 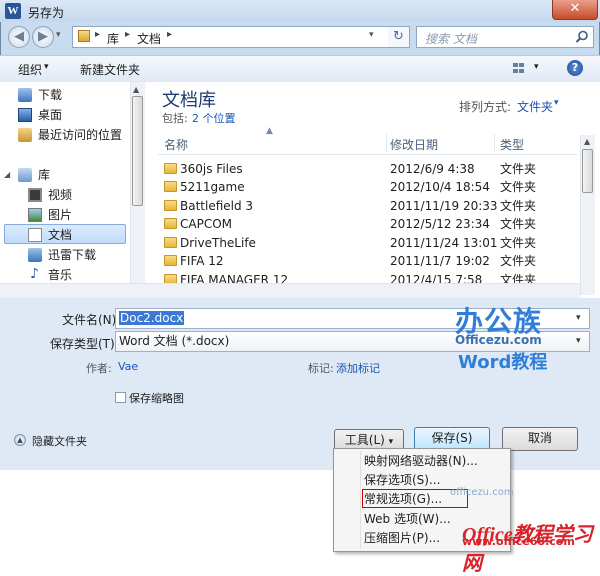 What do you see at coordinates (19, 37) in the screenshot?
I see `back-button: ◀` at bounding box center [19, 37].